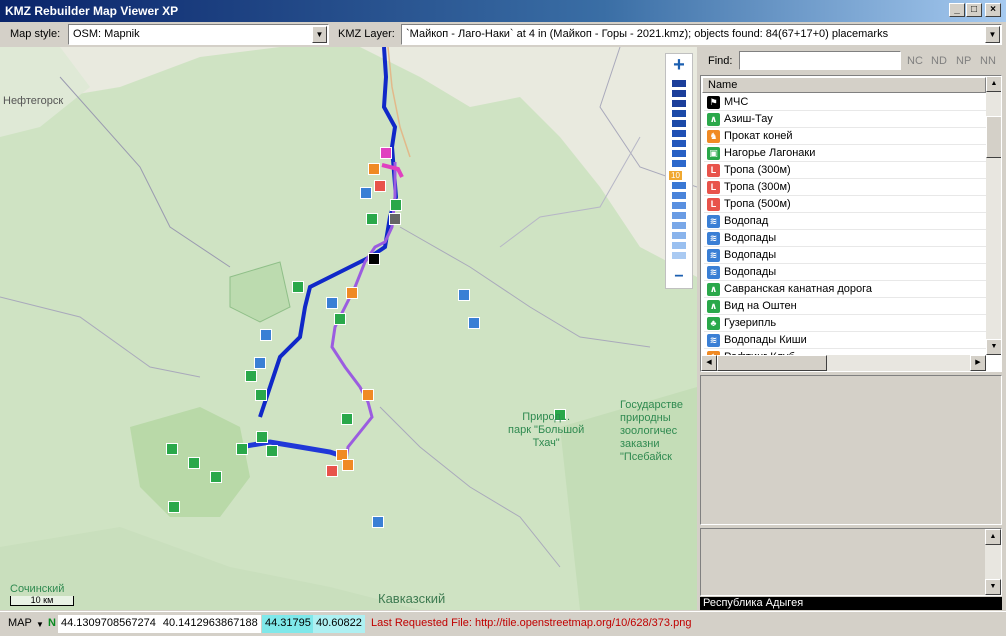 This screenshot has height=636, width=1006. I want to click on list-item: L Тропа (500м), so click(845, 204).